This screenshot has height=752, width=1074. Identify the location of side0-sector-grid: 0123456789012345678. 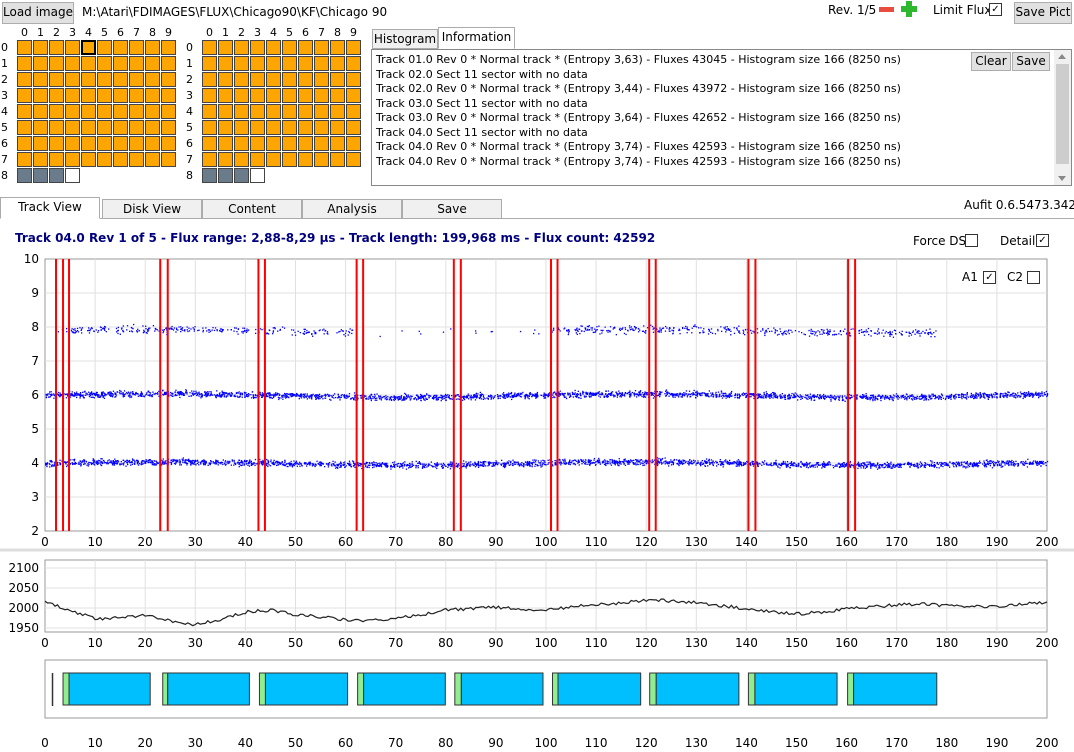
(95, 106).